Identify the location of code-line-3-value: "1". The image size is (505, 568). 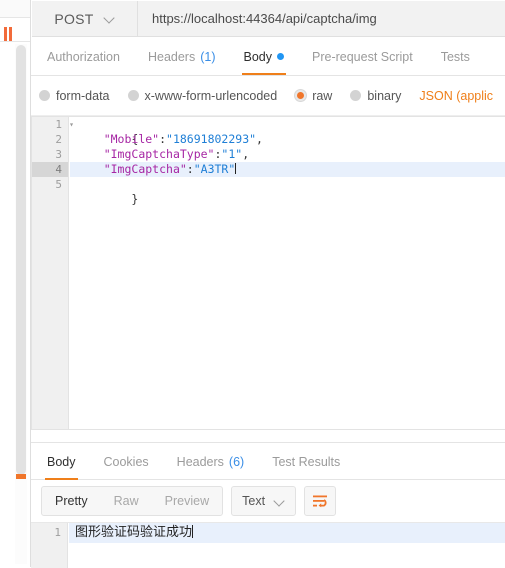
(232, 154).